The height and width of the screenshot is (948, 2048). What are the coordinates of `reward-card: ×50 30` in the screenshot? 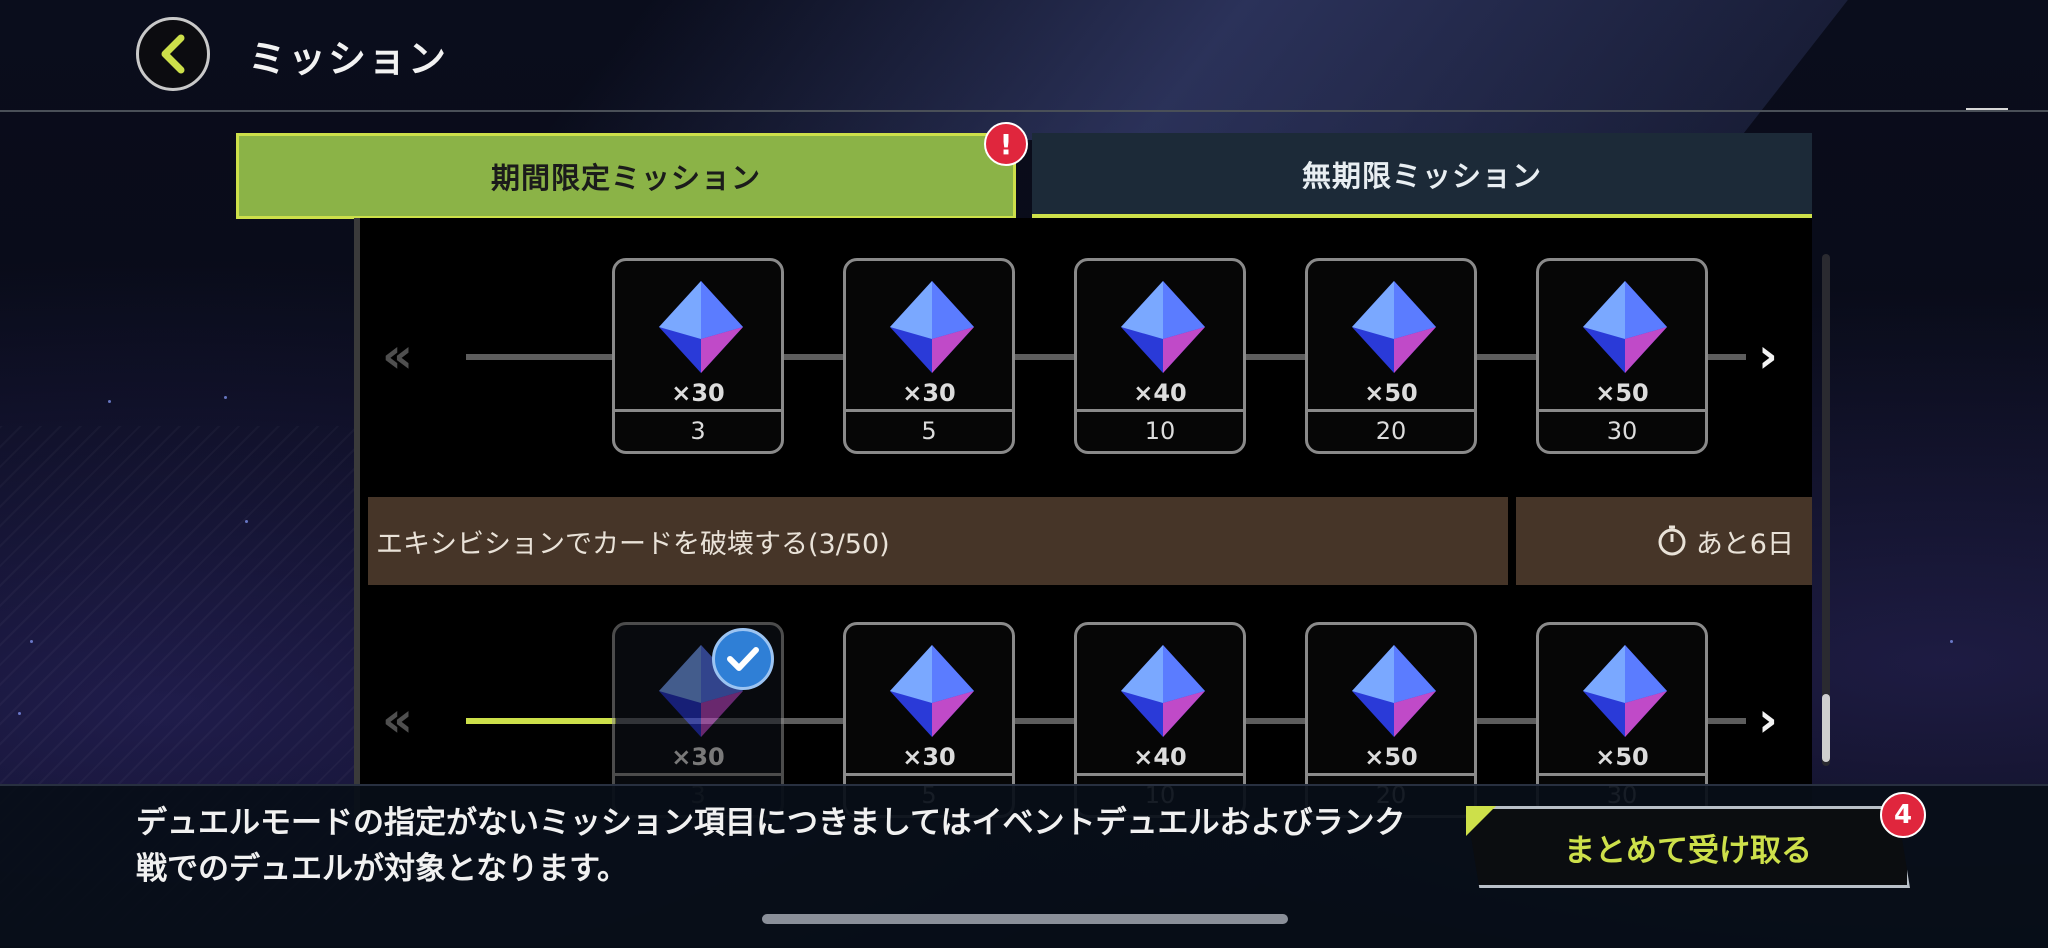 It's located at (1622, 356).